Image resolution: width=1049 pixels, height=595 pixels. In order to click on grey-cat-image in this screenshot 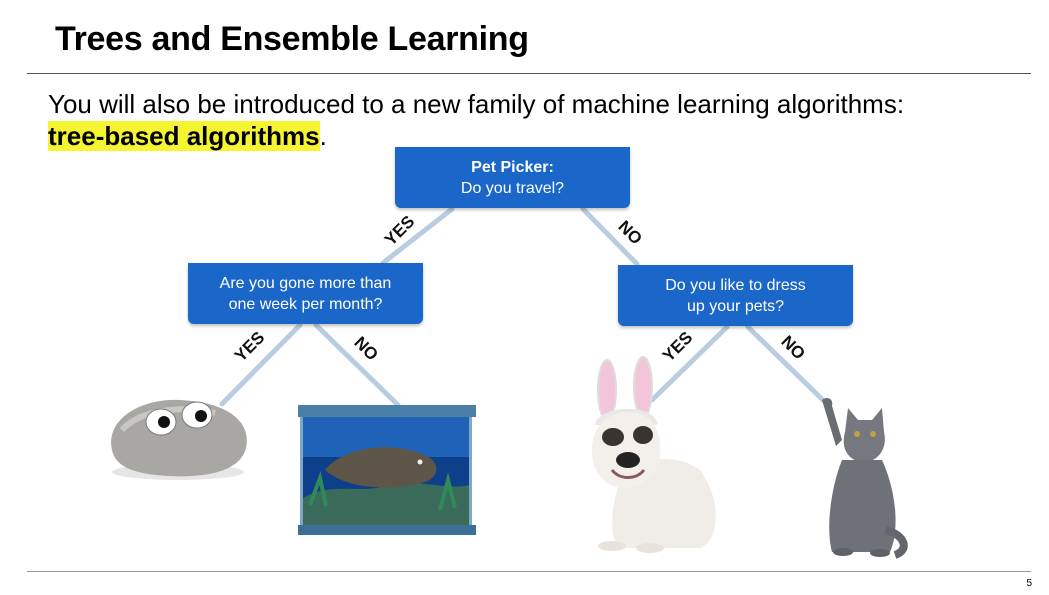, I will do `click(865, 478)`.